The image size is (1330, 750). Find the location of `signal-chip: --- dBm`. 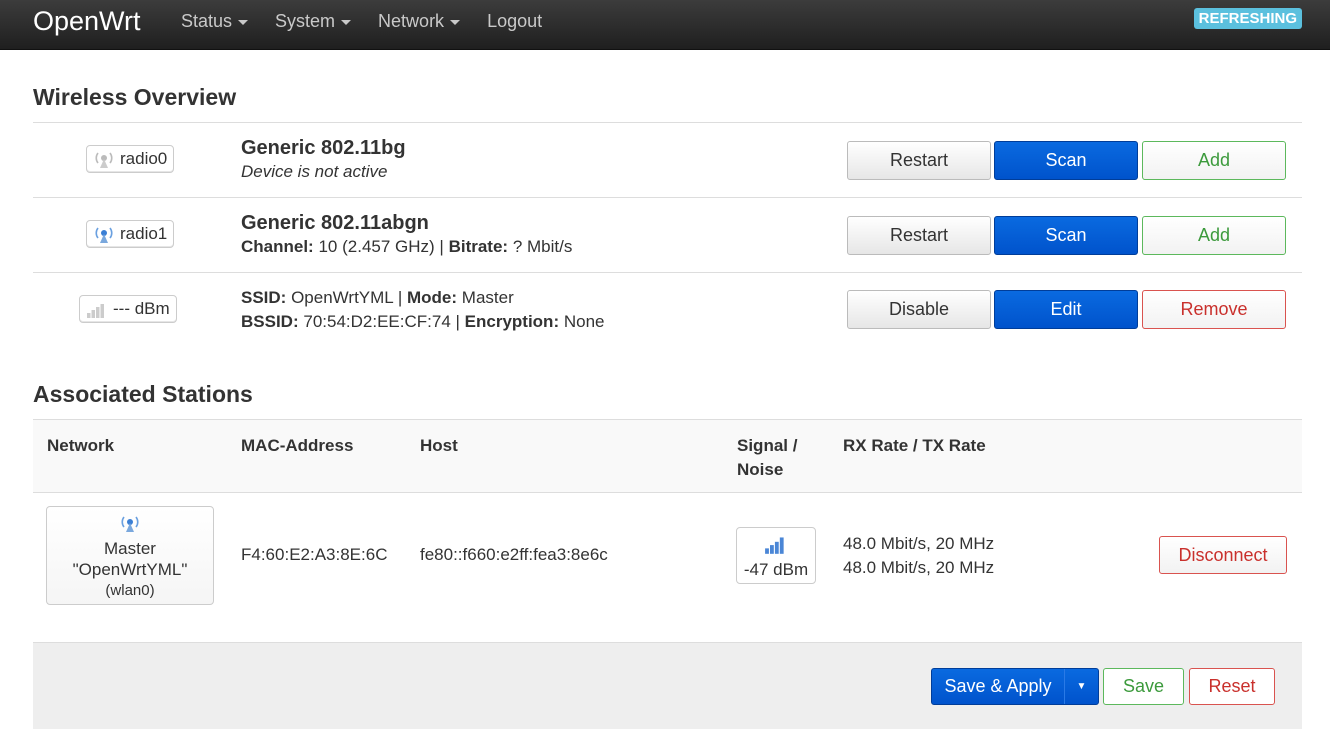

signal-chip: --- dBm is located at coordinates (128, 309).